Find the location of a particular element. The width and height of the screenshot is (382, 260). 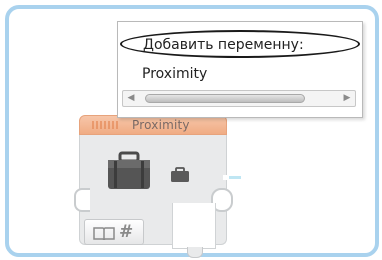

grip-handle is located at coordinates (106, 125).